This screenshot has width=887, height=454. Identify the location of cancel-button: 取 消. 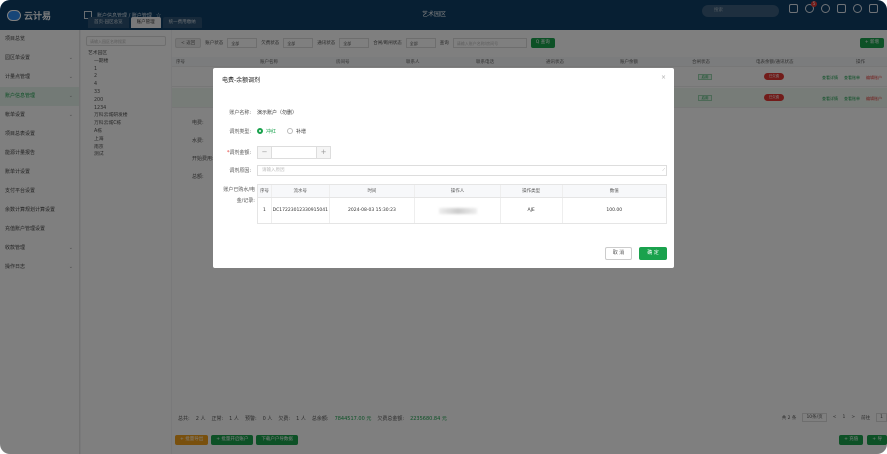
(618, 253).